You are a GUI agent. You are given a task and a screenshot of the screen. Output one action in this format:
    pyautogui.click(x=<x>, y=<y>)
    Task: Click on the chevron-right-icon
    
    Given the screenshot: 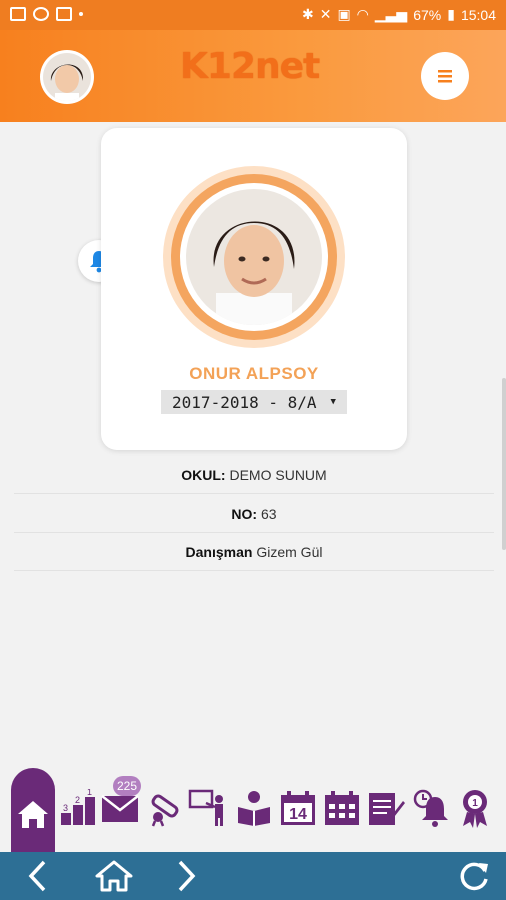 What is the action you would take?
    pyautogui.click(x=187, y=876)
    